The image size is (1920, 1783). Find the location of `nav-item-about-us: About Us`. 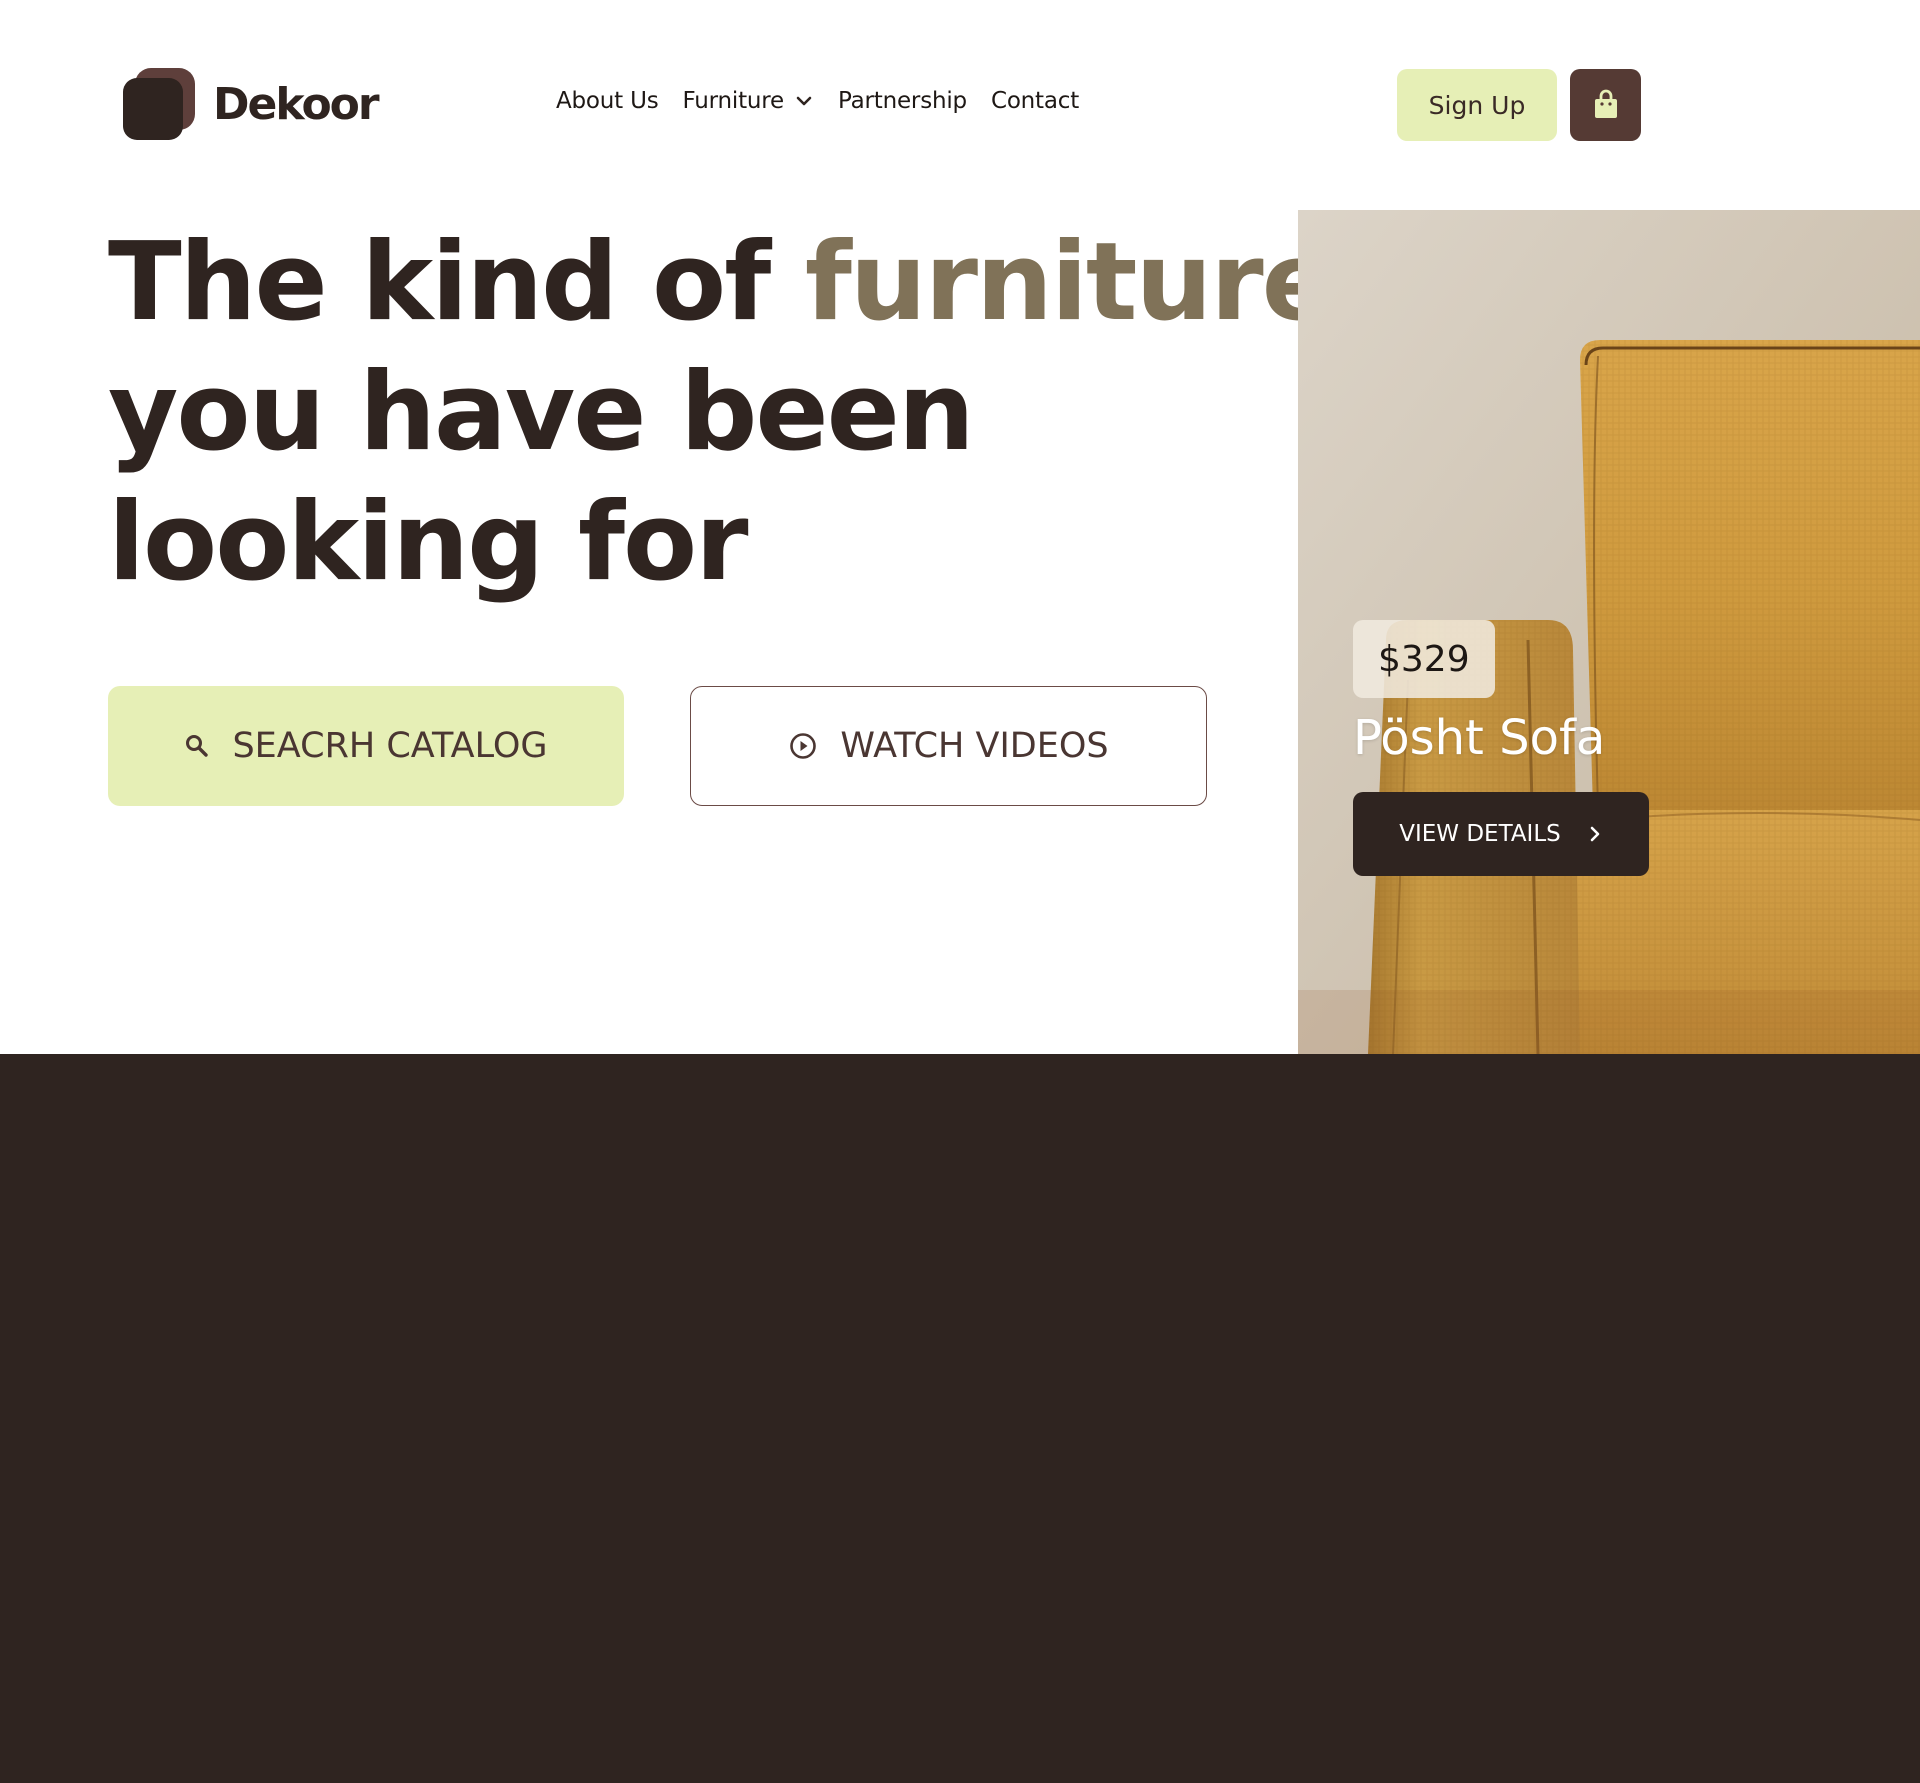

nav-item-about-us: About Us is located at coordinates (607, 101).